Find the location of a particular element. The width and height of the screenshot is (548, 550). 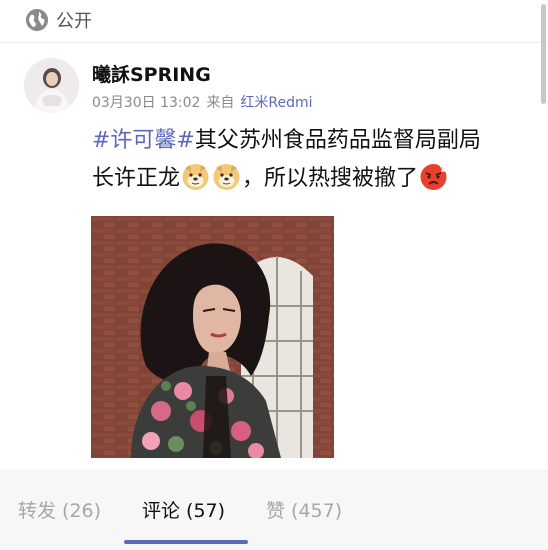

divider is located at coordinates (274, 42).